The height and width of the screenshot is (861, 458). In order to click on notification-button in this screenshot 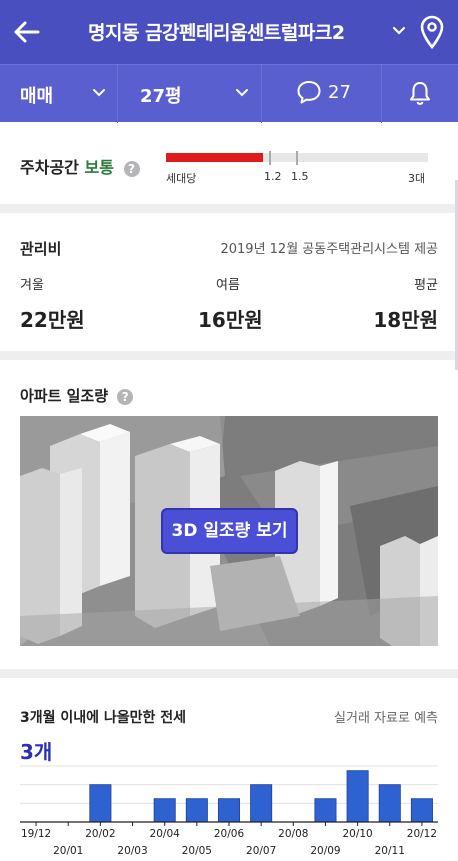, I will do `click(420, 94)`.